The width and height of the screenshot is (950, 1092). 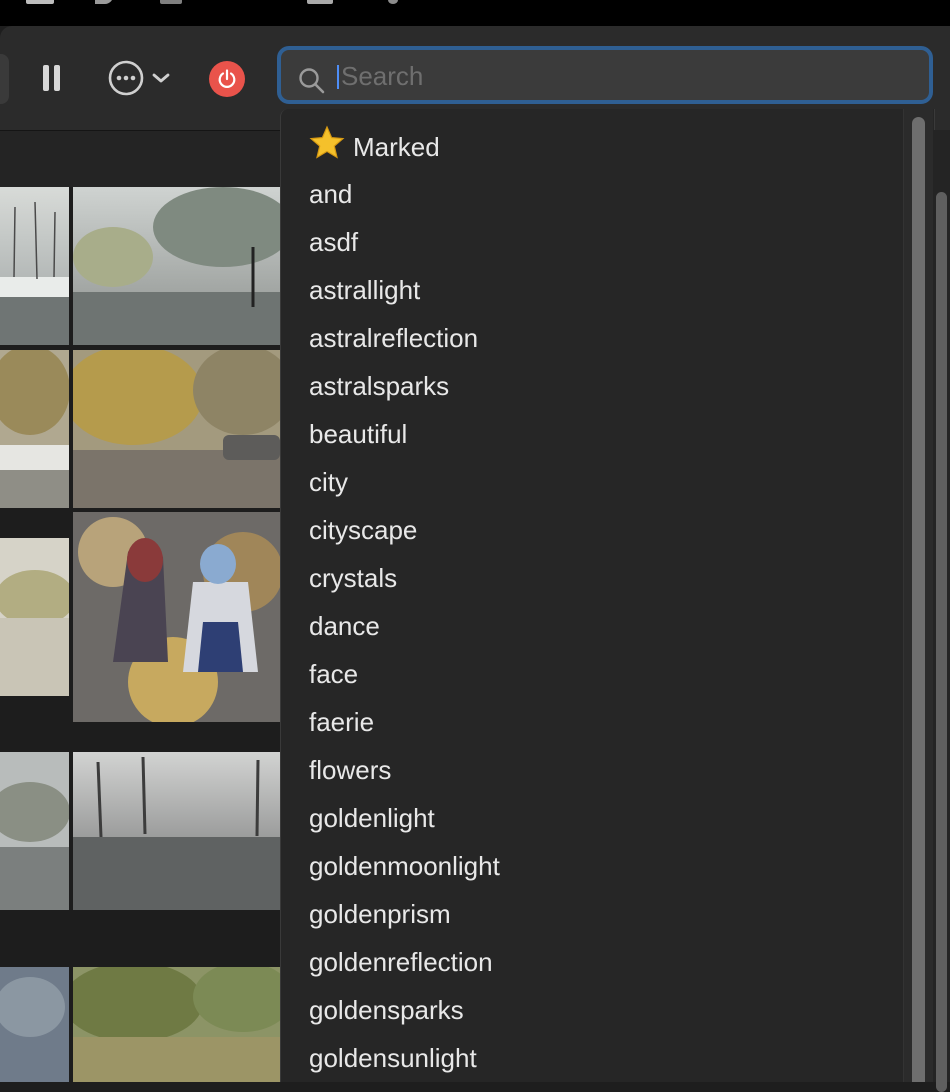 I want to click on more-options-button, so click(x=144, y=78).